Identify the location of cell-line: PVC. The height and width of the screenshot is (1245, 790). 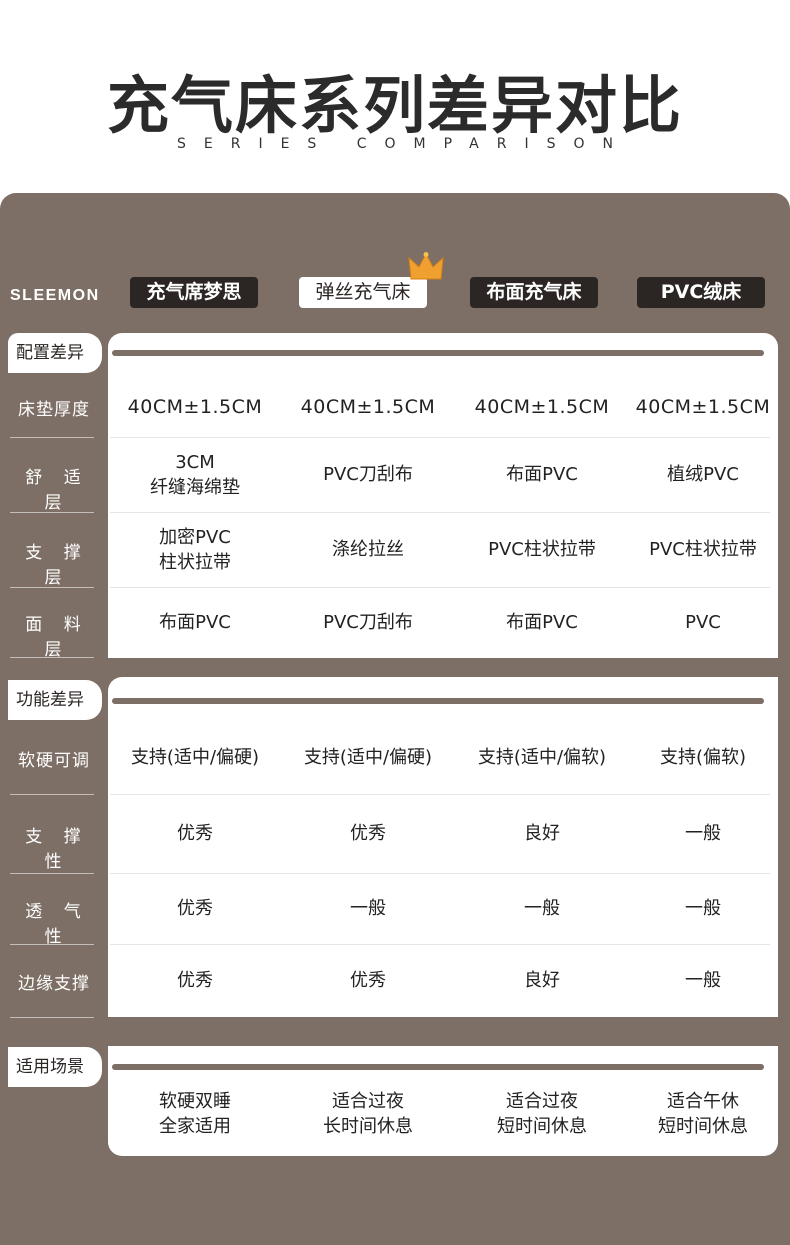
(703, 622).